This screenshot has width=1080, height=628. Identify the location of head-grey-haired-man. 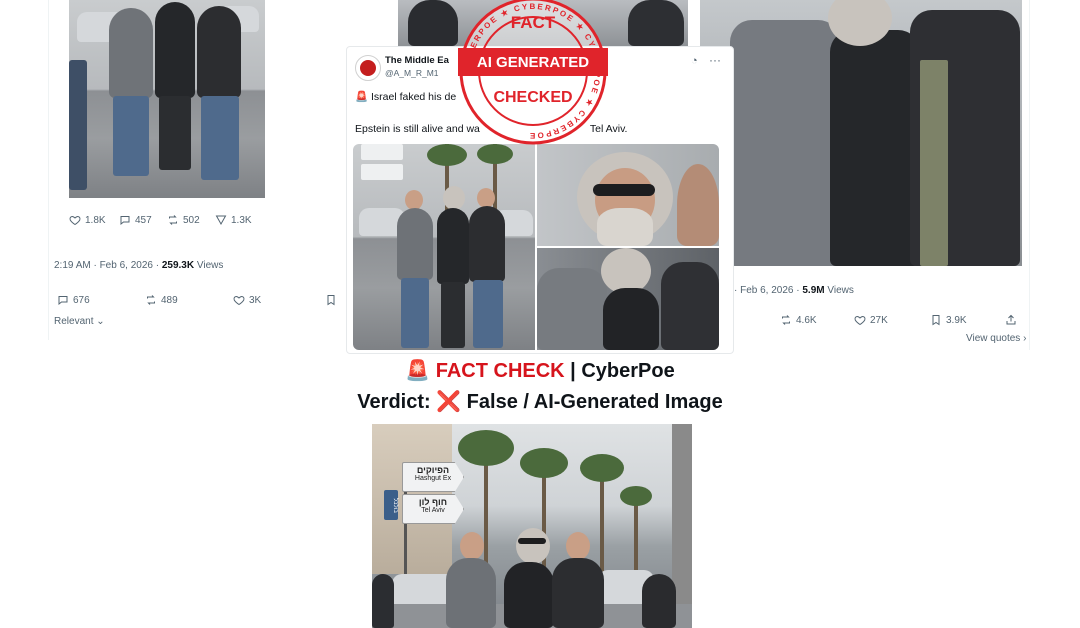
(533, 546).